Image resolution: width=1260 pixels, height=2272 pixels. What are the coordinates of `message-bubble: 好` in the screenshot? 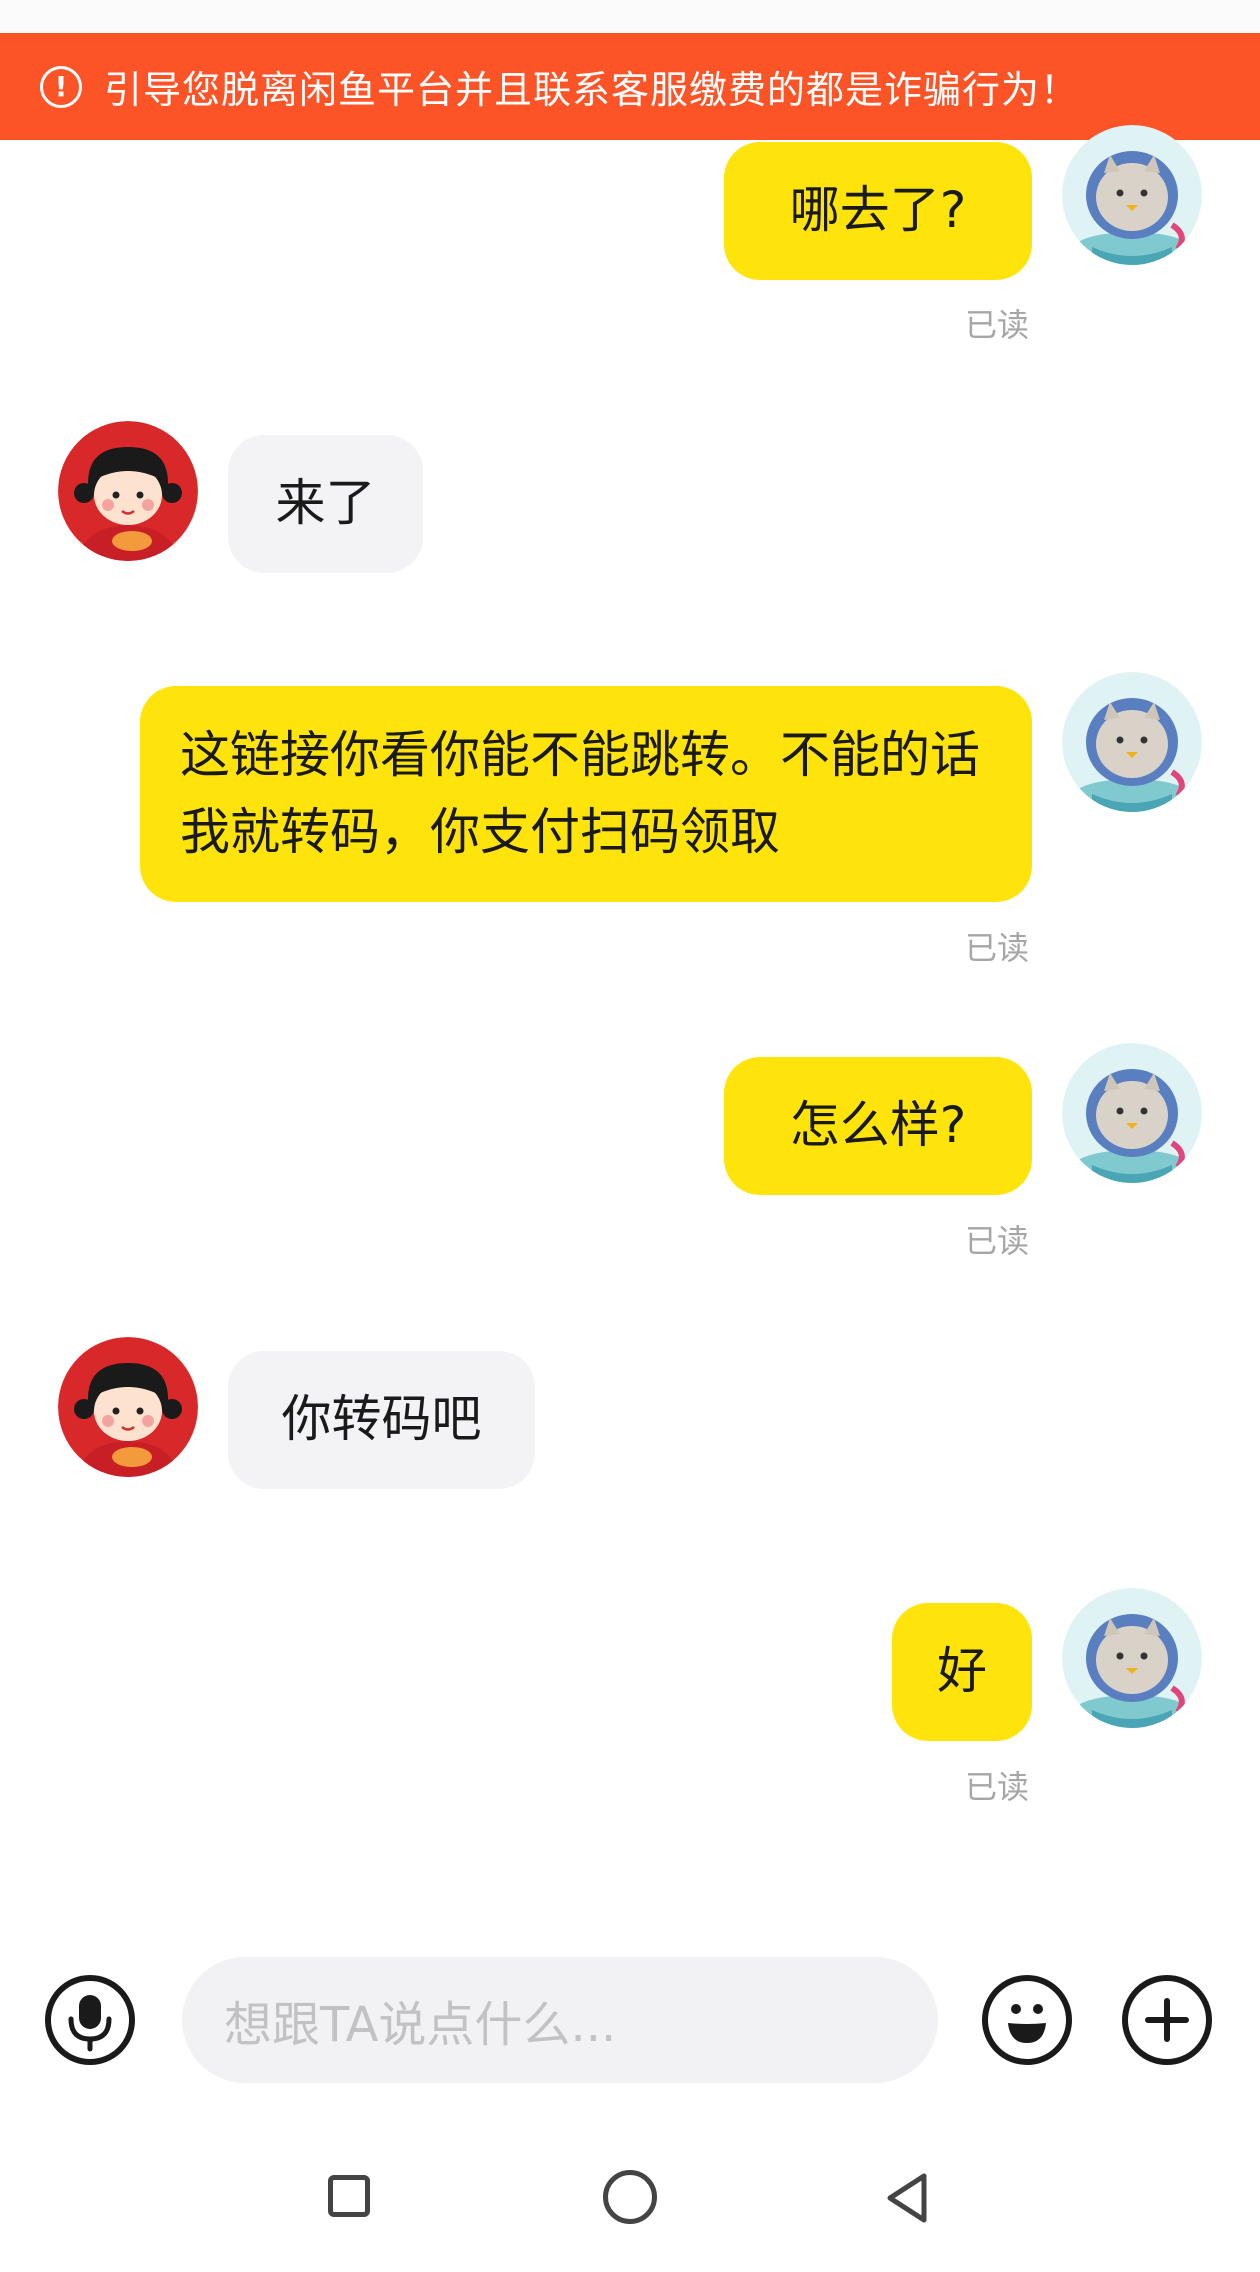 It's located at (962, 1672).